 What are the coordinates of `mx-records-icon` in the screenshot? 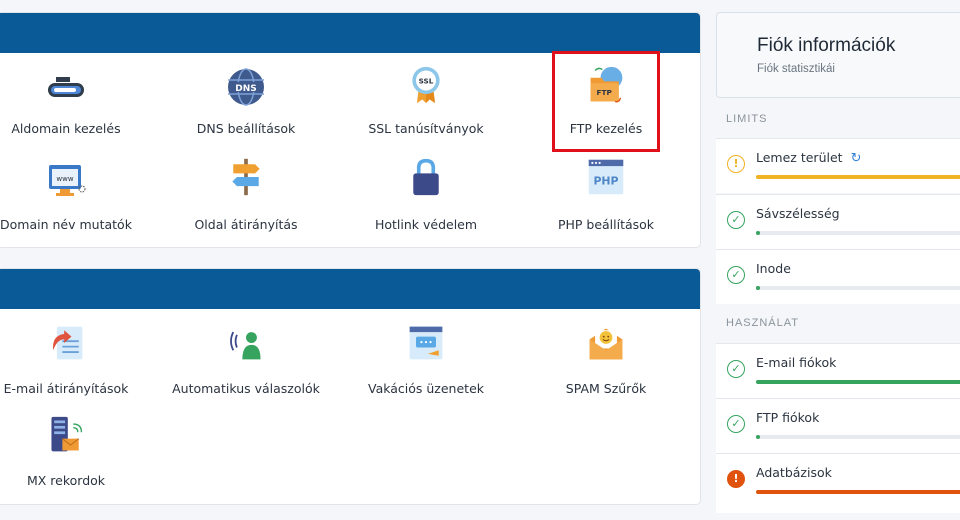 It's located at (67, 434).